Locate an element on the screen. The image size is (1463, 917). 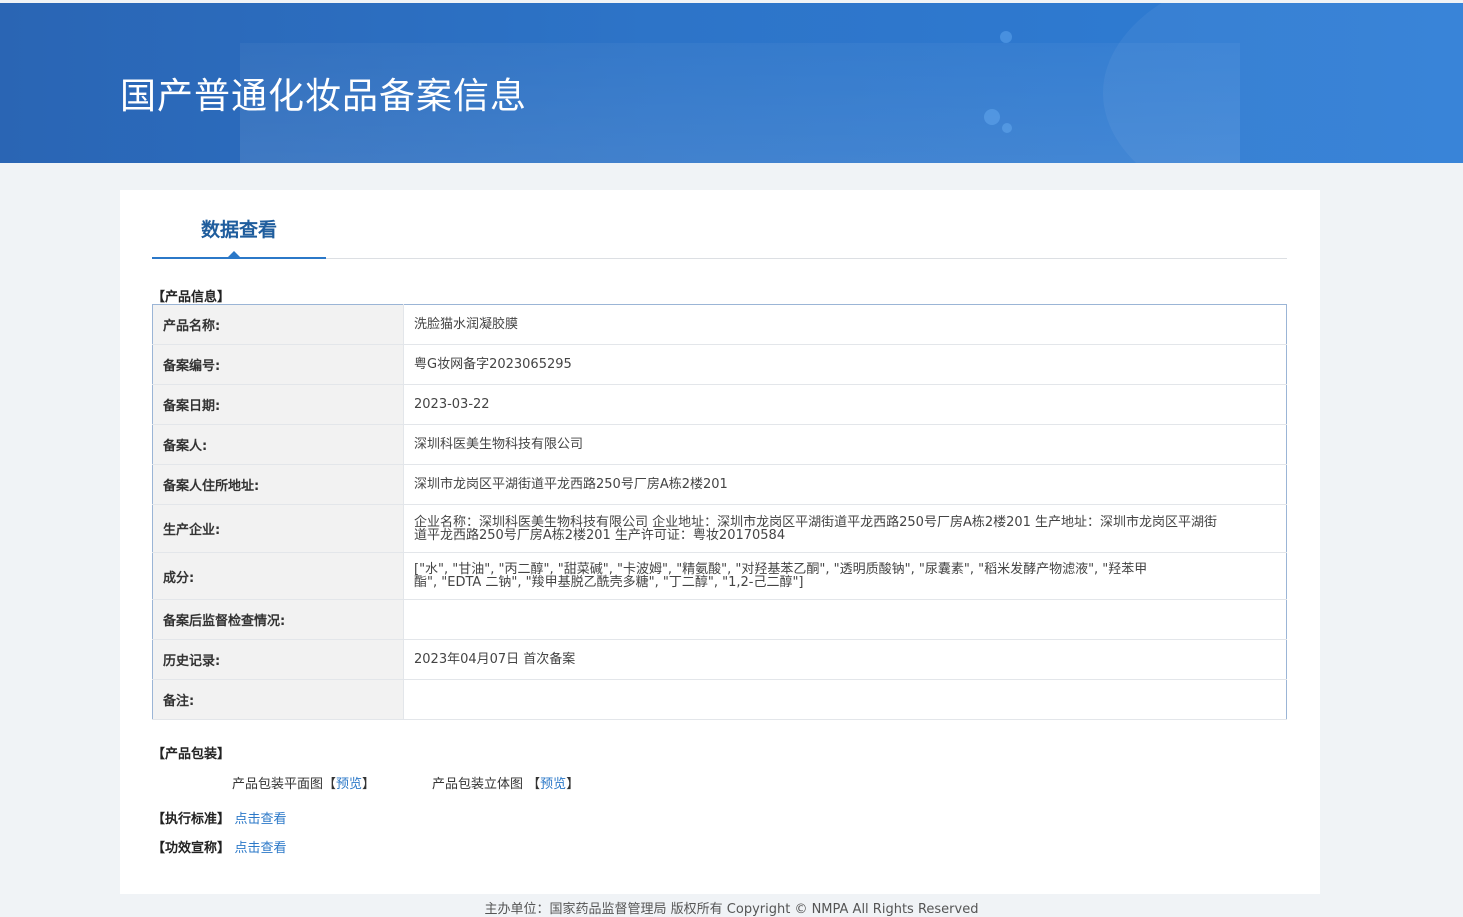
row-value: 粤G妆网备字2023065295 is located at coordinates (845, 364).